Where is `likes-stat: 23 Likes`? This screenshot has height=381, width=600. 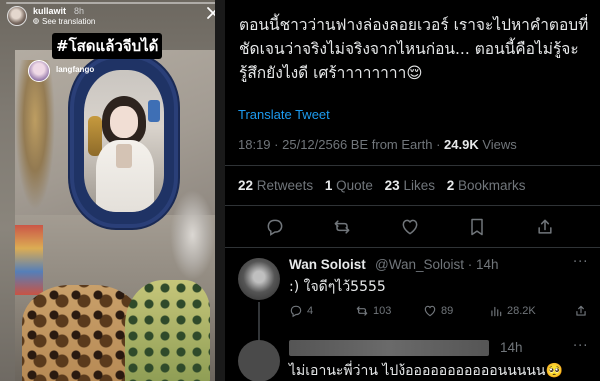
likes-stat: 23 Likes is located at coordinates (410, 185).